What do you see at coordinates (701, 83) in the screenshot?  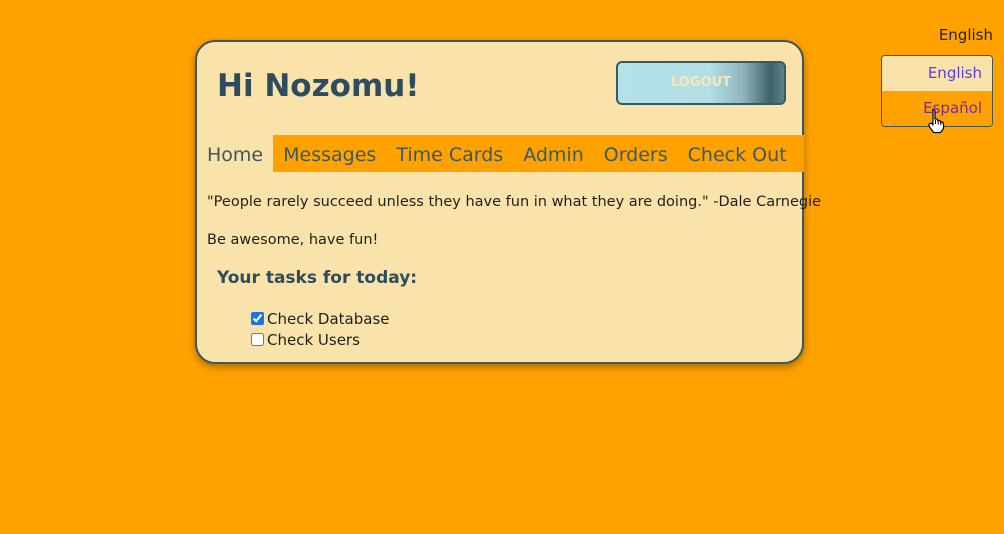 I see `logout-button: LOGOUT` at bounding box center [701, 83].